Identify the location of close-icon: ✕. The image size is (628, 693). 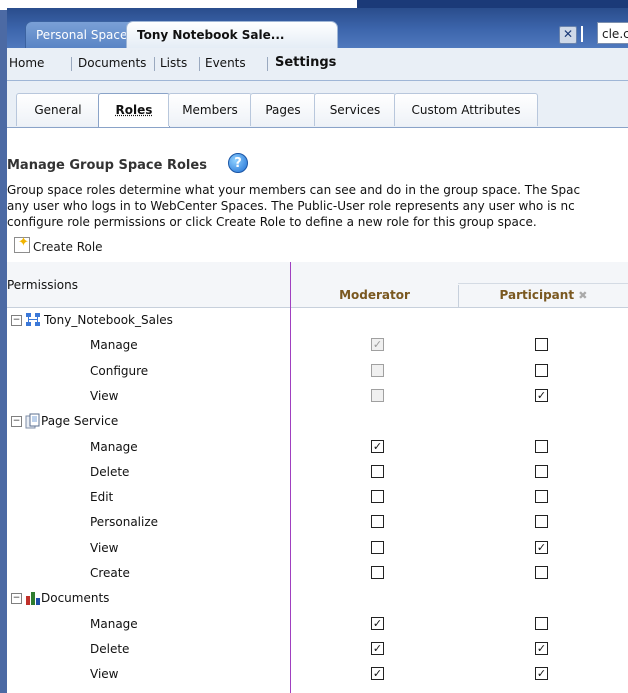
(568, 35).